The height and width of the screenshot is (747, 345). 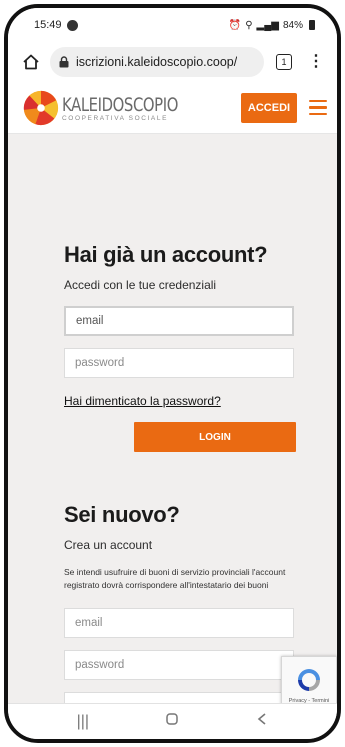 What do you see at coordinates (140, 285) in the screenshot?
I see `login-subtitle: Accedi con le tue credenziali` at bounding box center [140, 285].